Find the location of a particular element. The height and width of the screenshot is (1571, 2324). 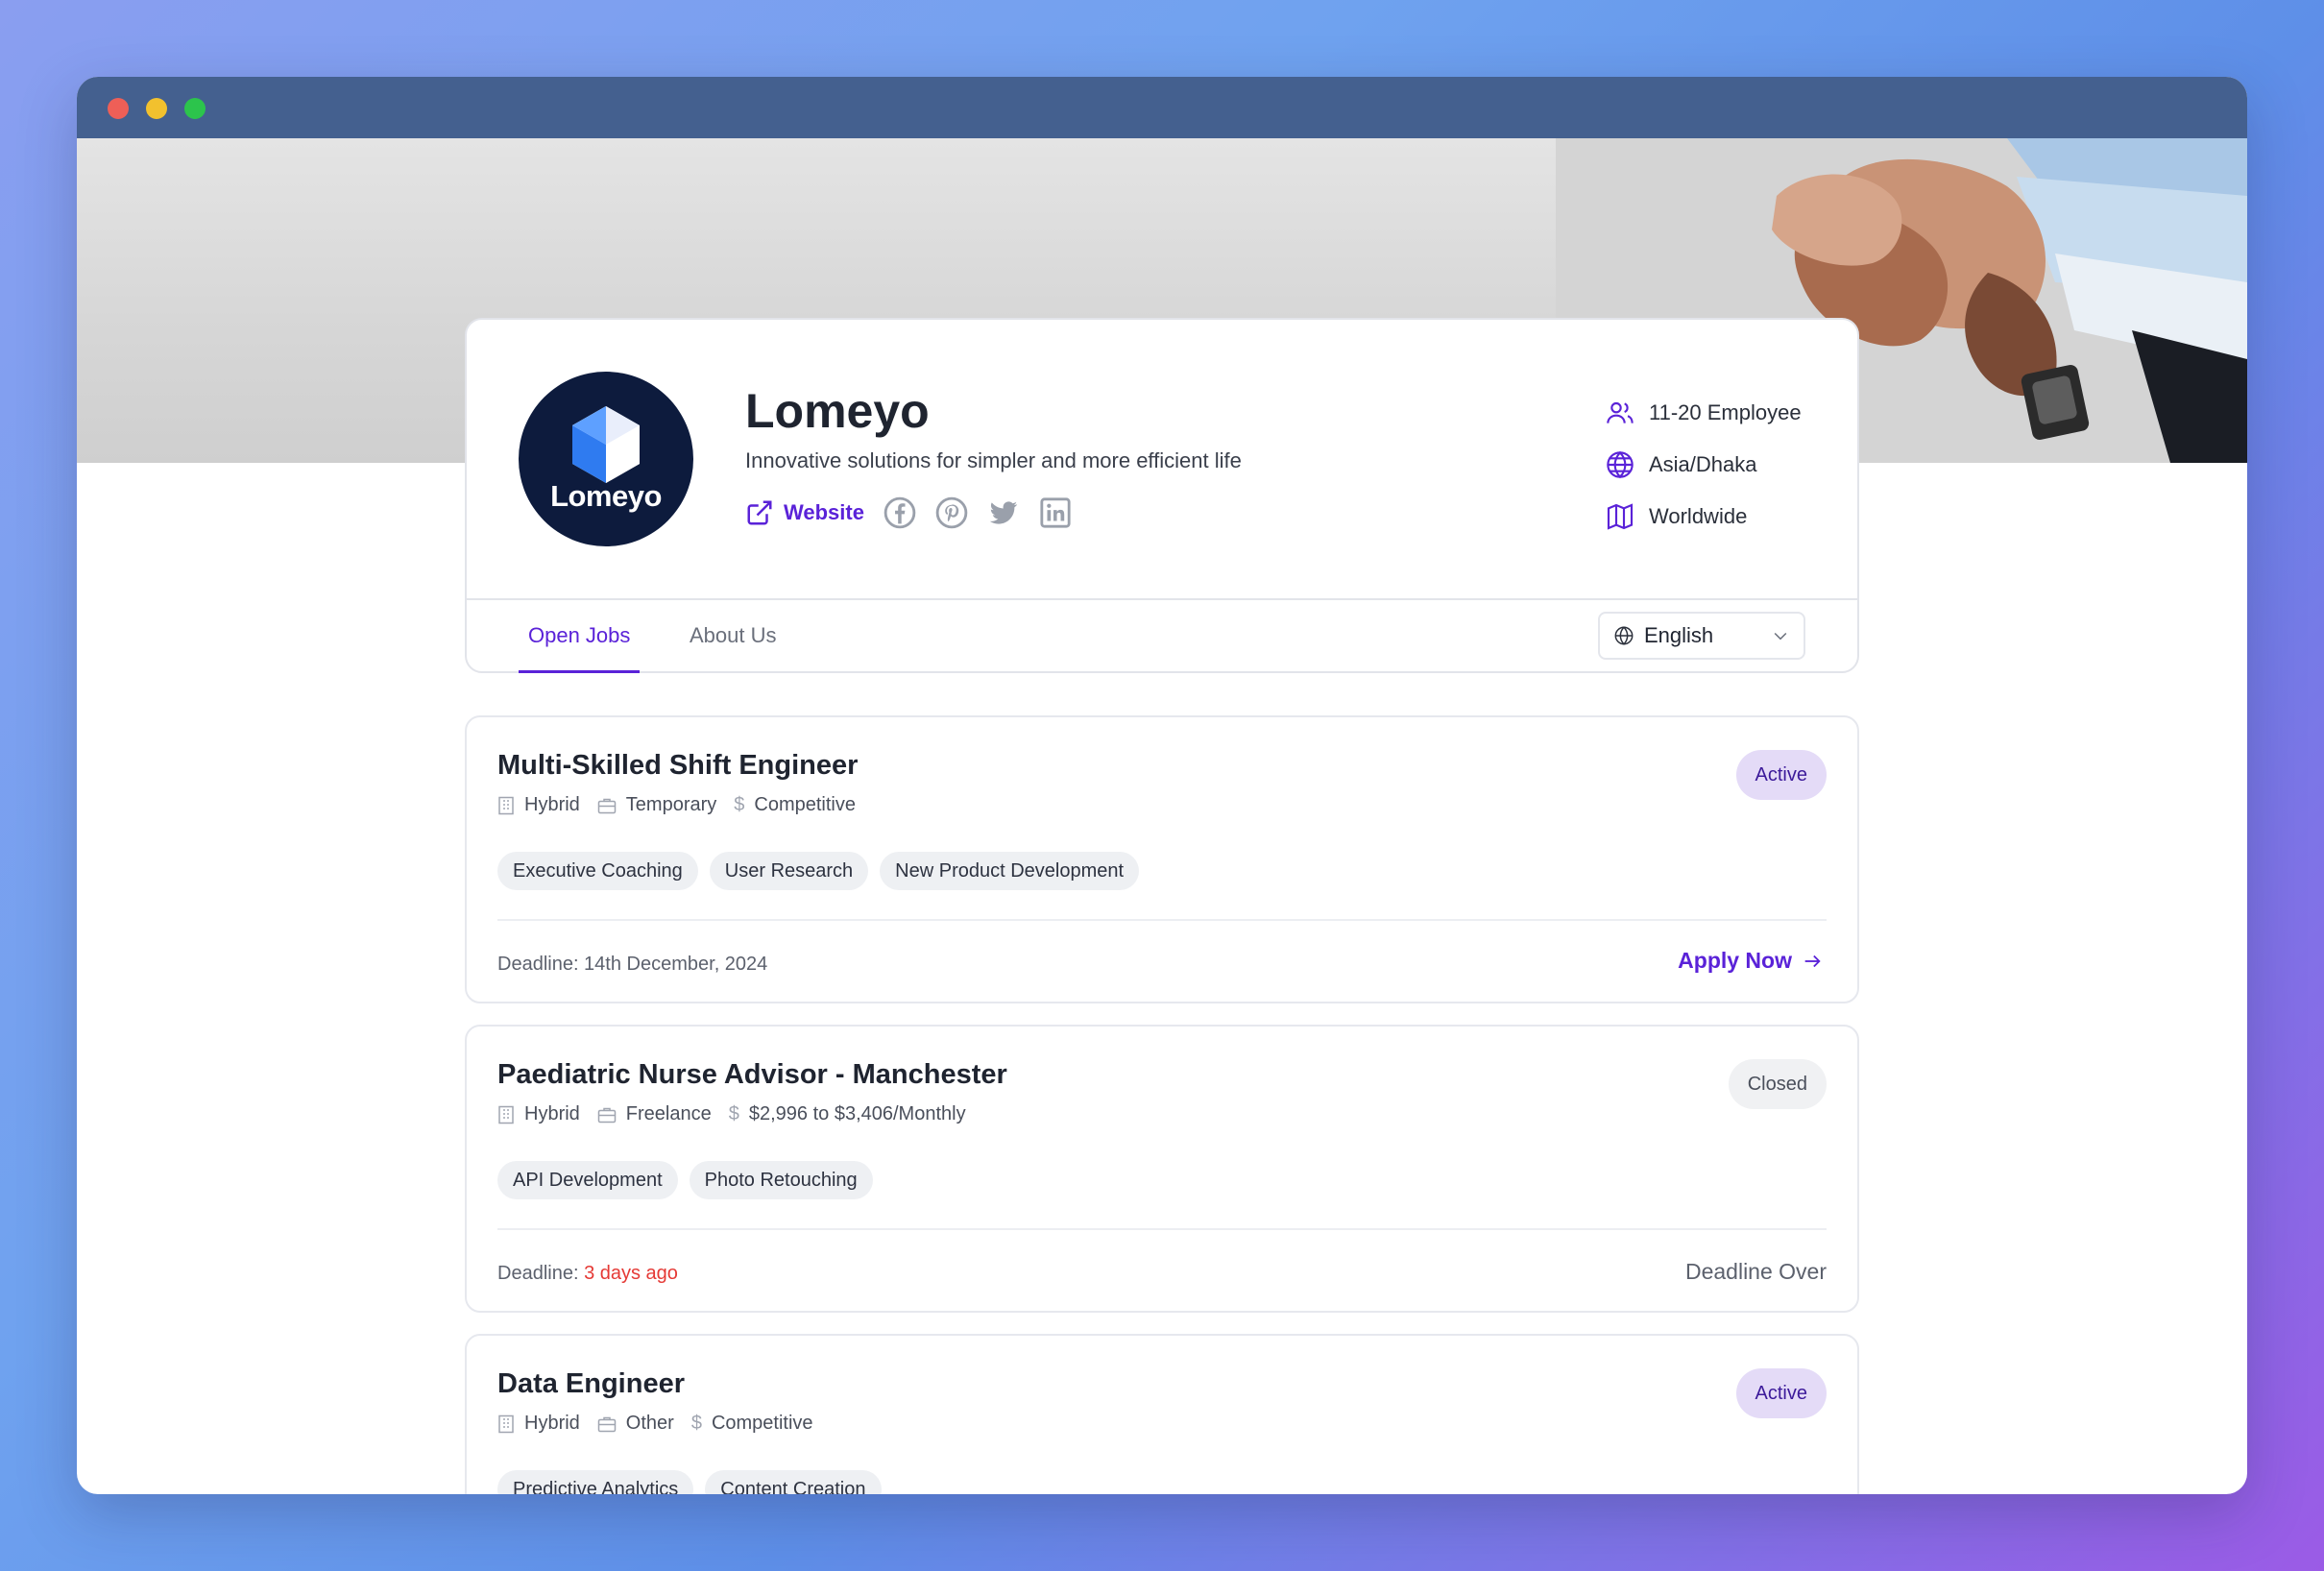

logo-wordmark: Lomeyo is located at coordinates (606, 496).